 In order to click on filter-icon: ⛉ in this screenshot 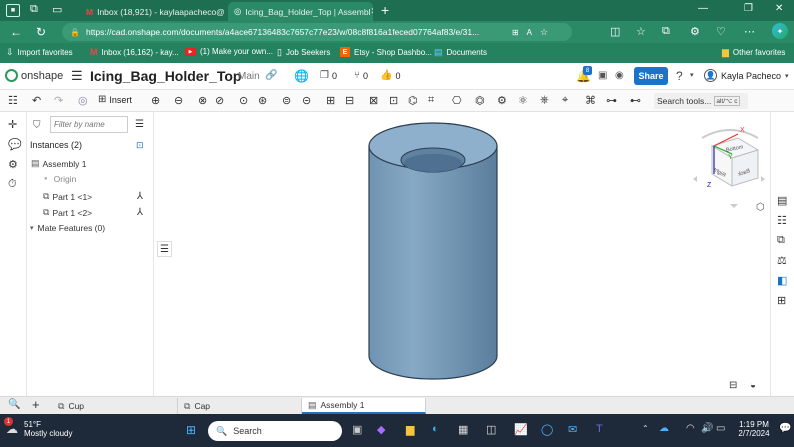, I will do `click(37, 125)`.